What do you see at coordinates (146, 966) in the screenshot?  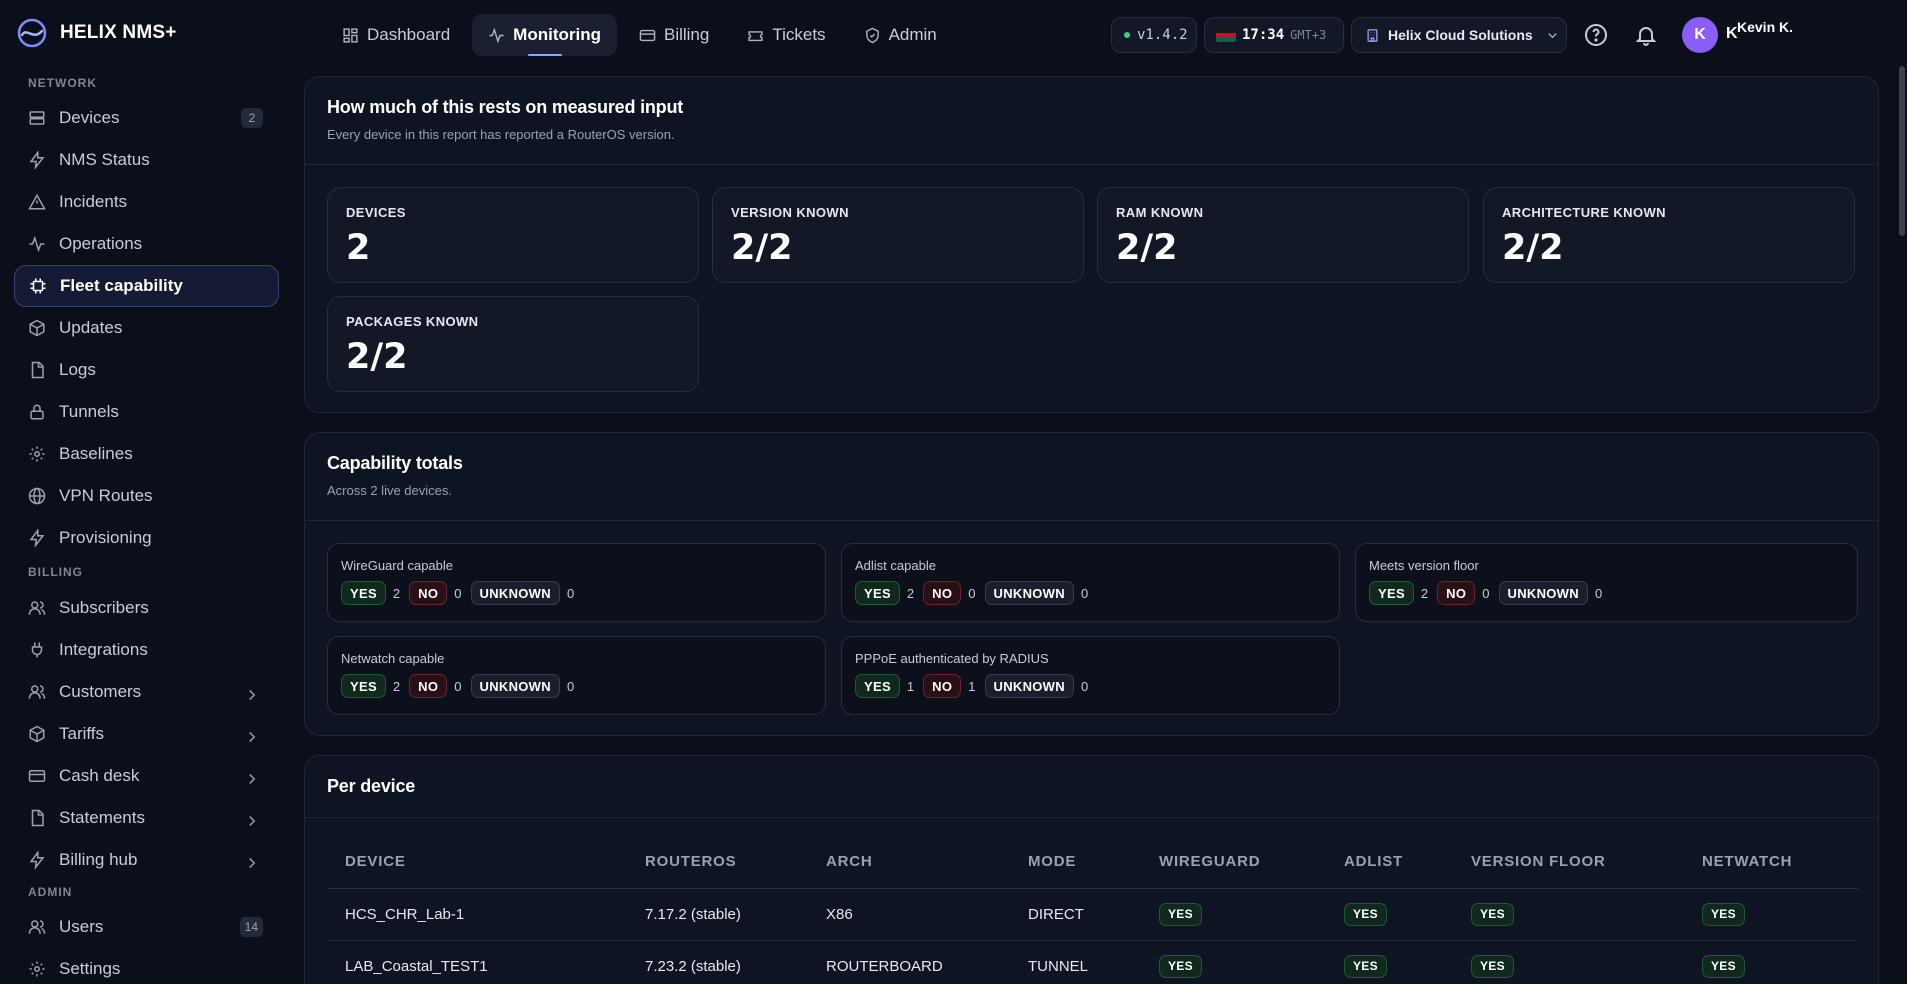 I see `sidebar-item-settings: Settings` at bounding box center [146, 966].